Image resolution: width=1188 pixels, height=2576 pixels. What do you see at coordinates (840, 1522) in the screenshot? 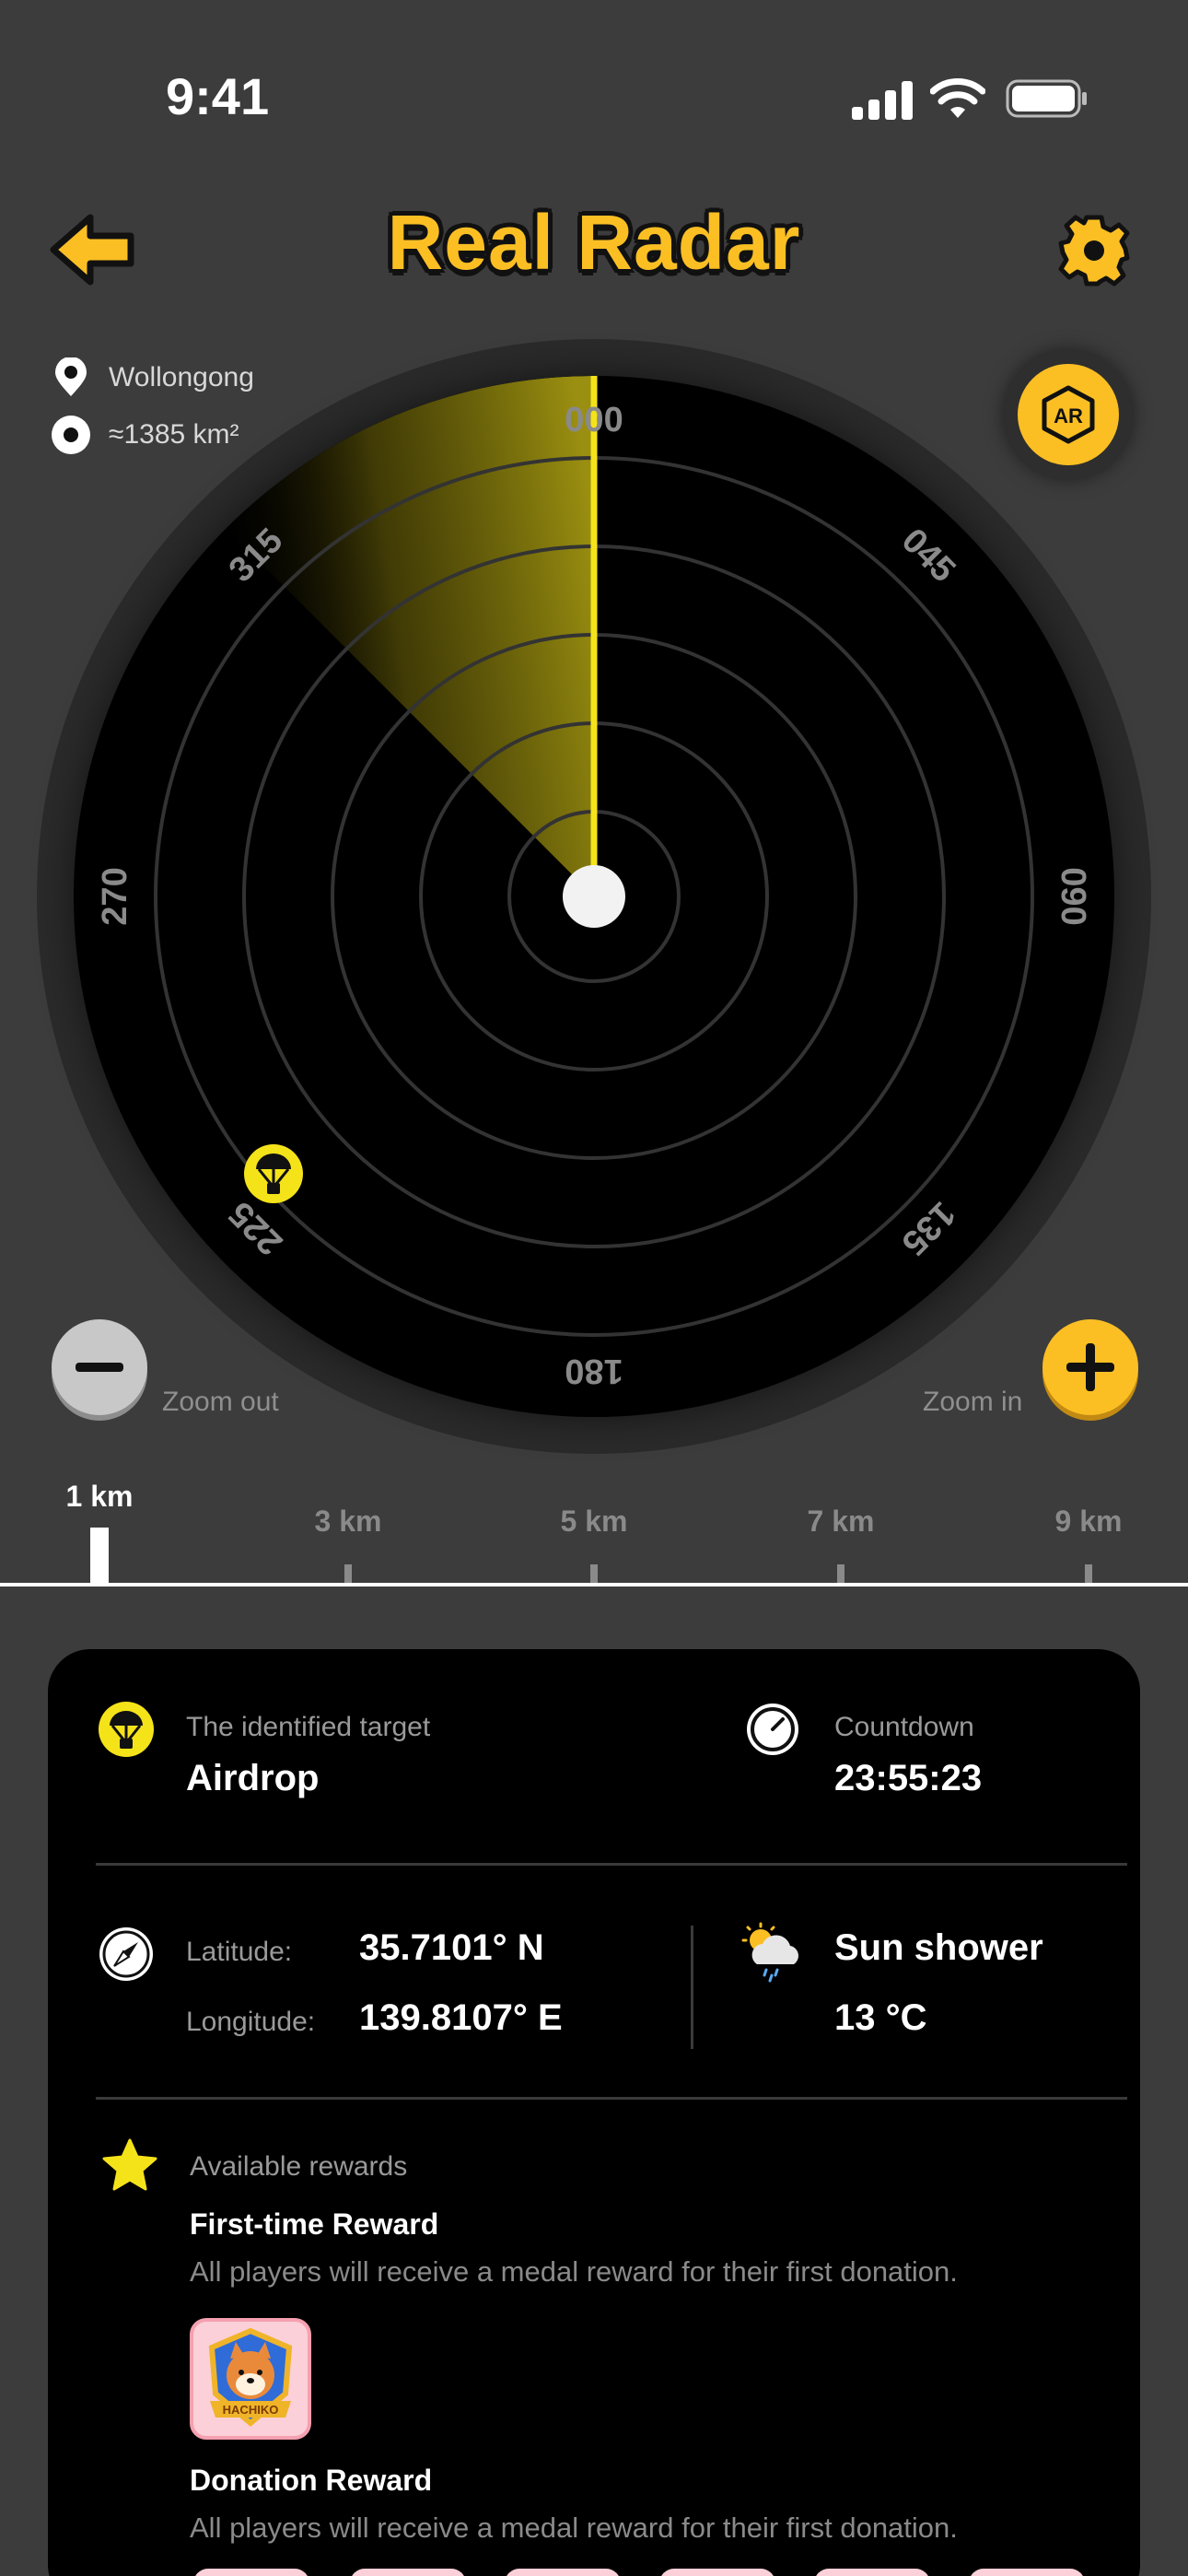
I see `scale-option-7km: 7 km` at bounding box center [840, 1522].